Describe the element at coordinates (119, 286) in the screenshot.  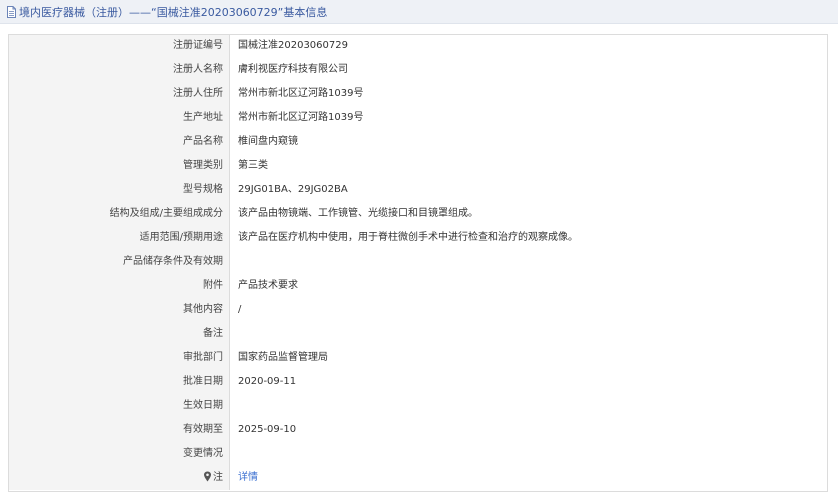
I see `field-label: 附件` at that location.